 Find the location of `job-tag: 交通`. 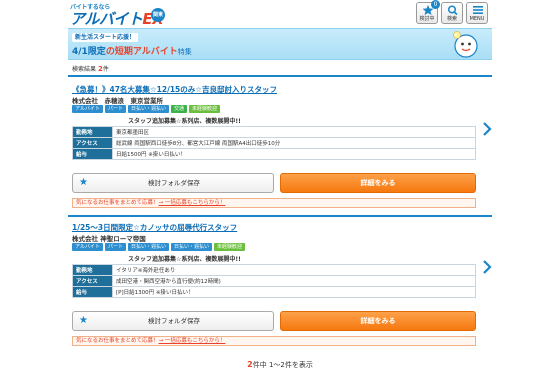

job-tag: 交通 is located at coordinates (178, 109).